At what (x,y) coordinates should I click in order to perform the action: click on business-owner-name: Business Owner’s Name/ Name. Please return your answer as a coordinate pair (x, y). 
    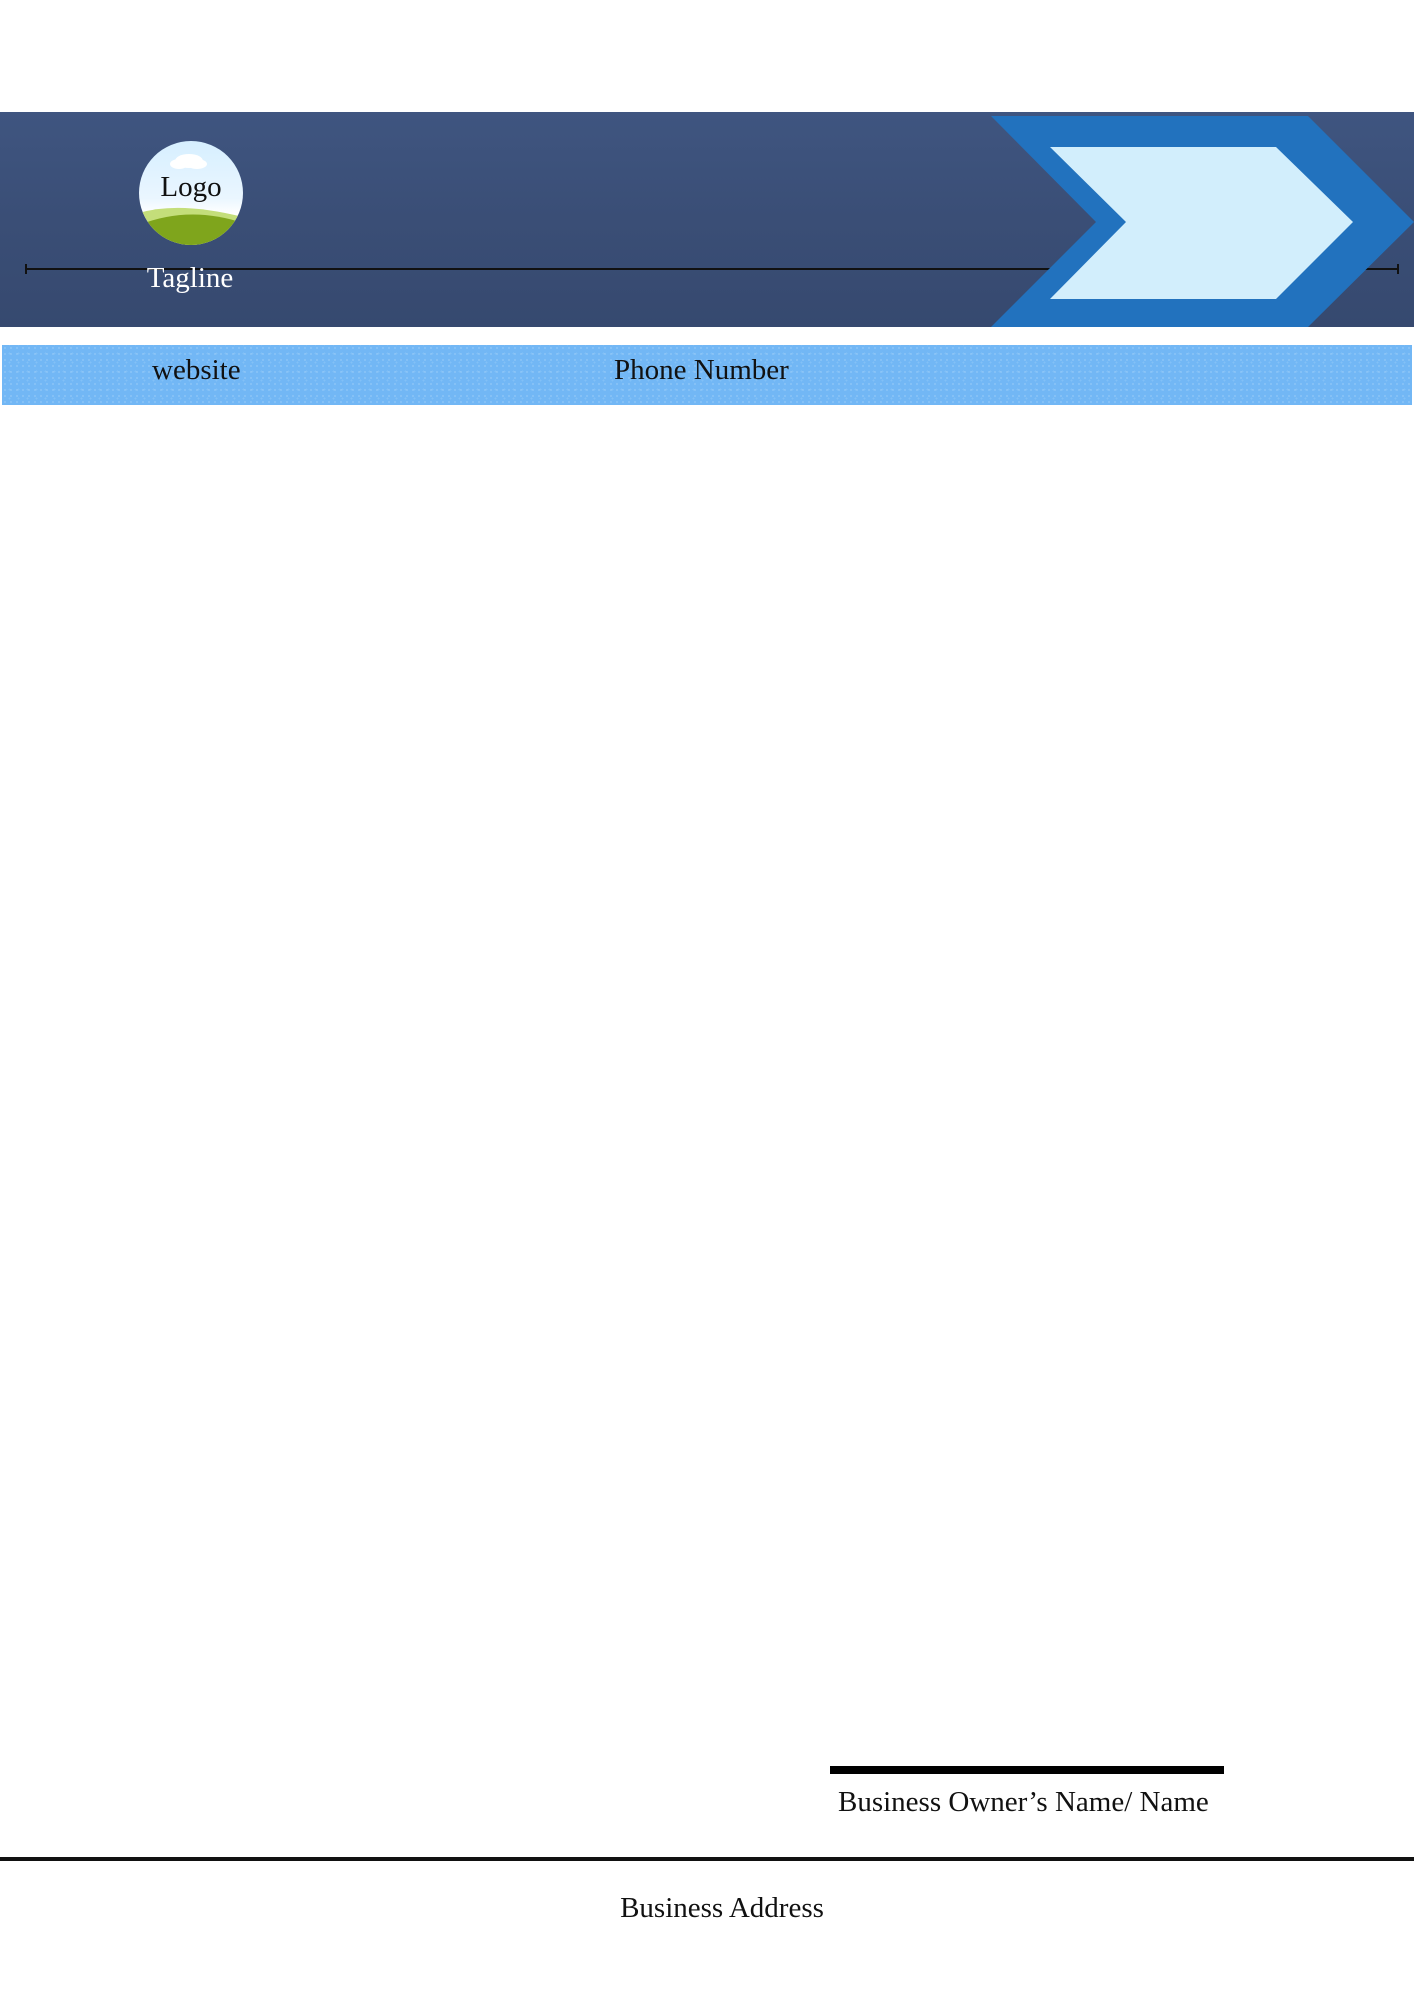
    Looking at the image, I should click on (1023, 1802).